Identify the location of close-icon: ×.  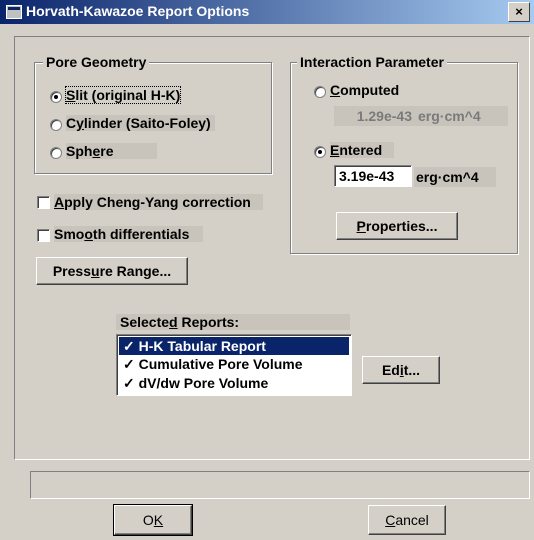
(519, 11).